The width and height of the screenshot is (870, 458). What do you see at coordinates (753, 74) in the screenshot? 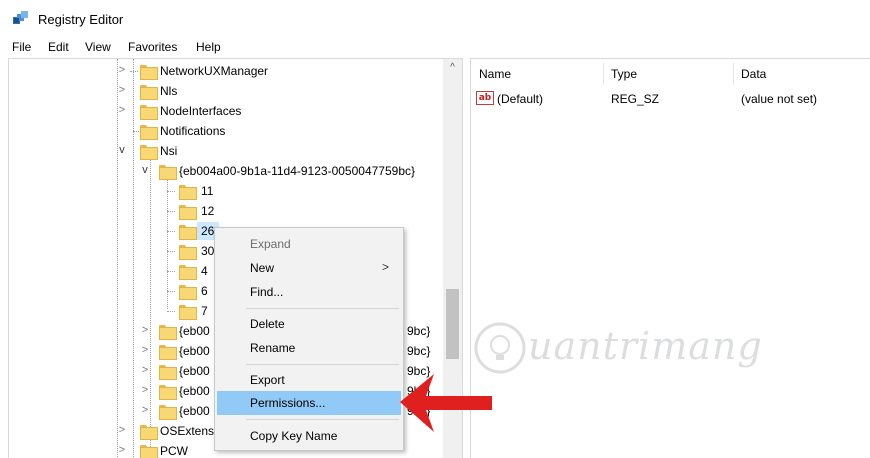
I see `column-header-data: Data` at bounding box center [753, 74].